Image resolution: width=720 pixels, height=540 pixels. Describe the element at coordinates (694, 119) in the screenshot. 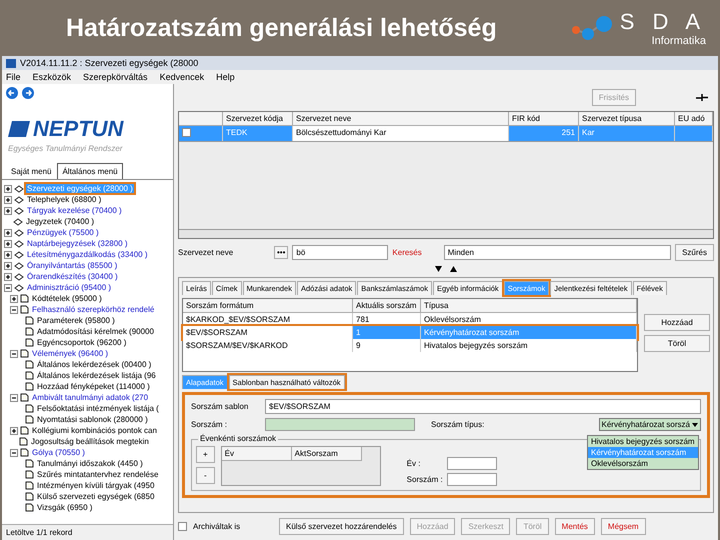

I see `column-header: EU adó` at that location.